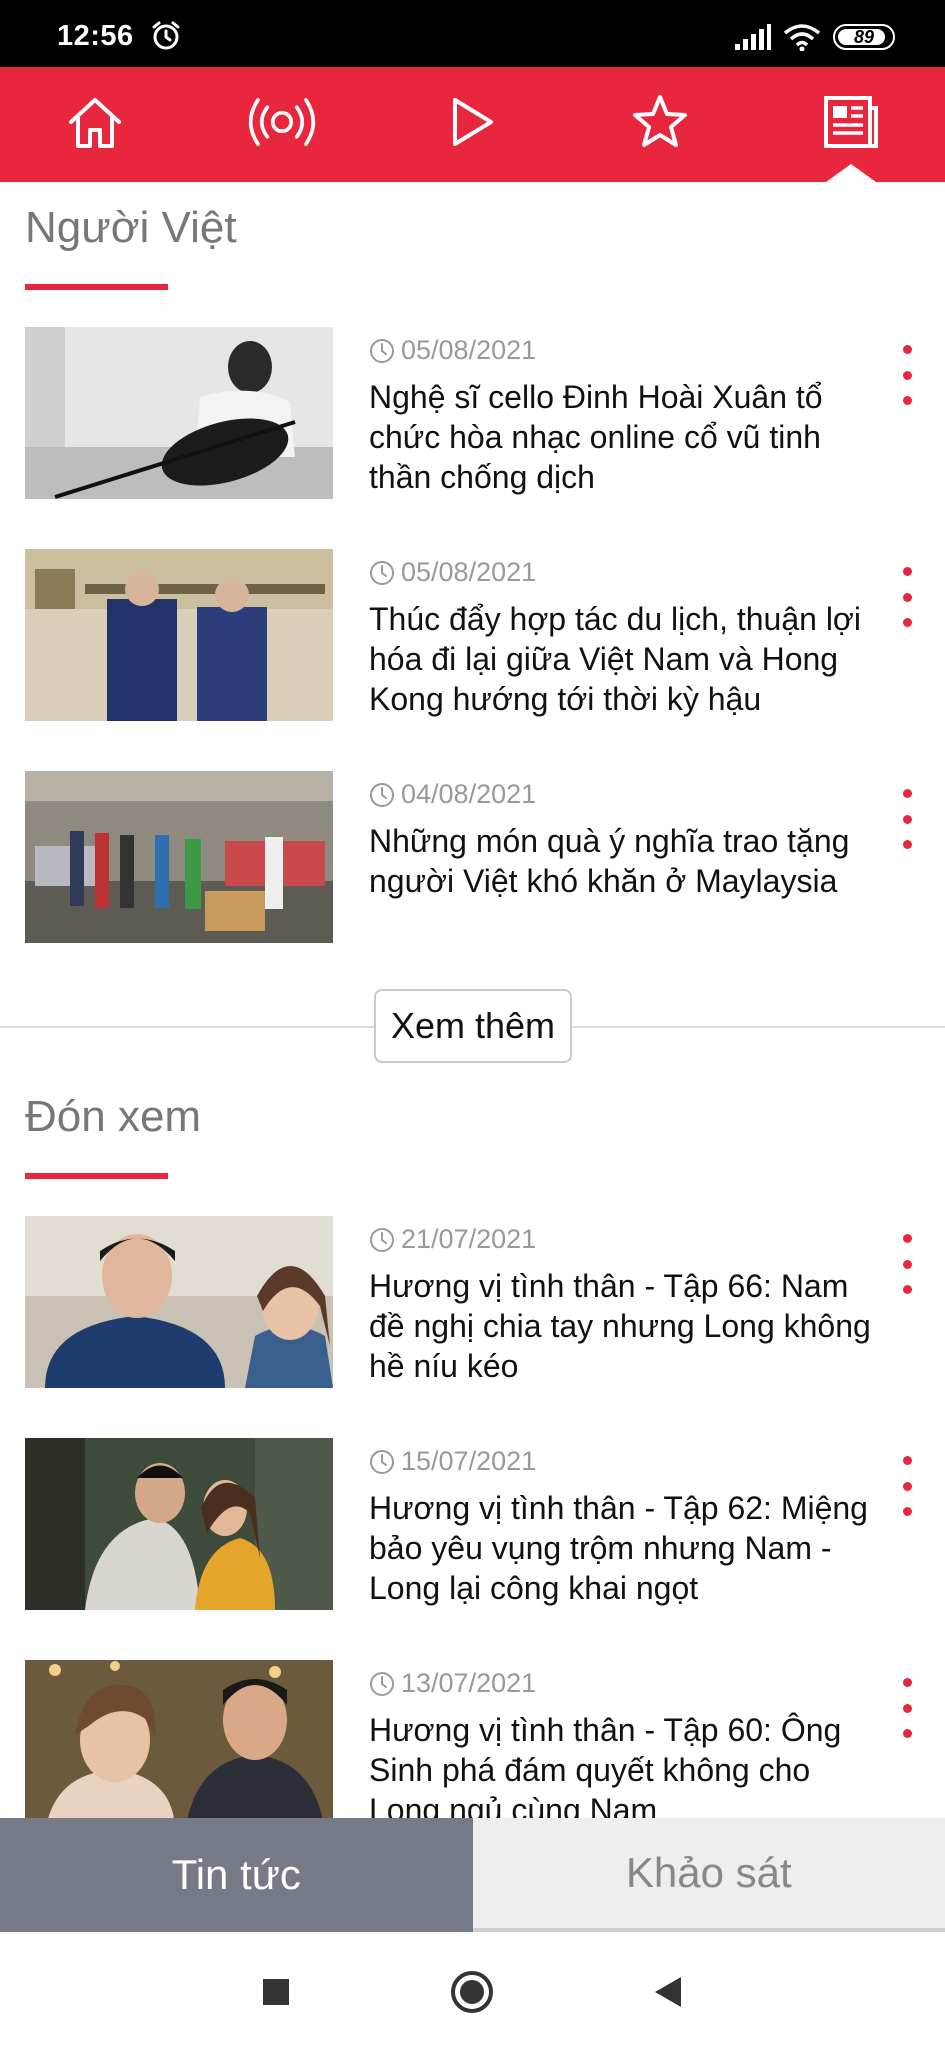 The width and height of the screenshot is (945, 2048). I want to click on nav-home-button, so click(95, 122).